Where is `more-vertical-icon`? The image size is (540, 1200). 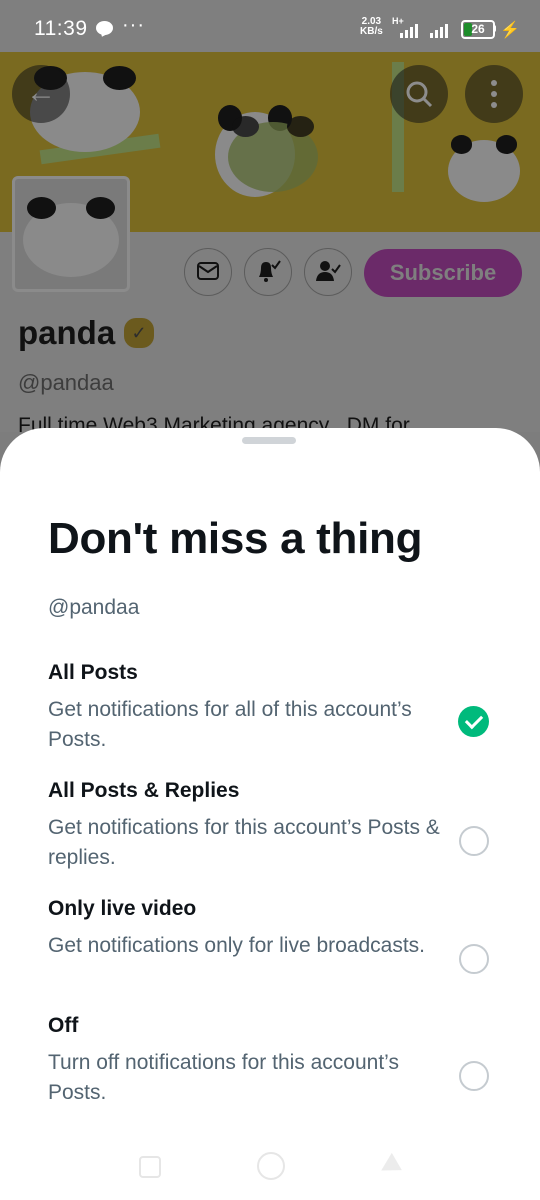
more-vertical-icon is located at coordinates (494, 94).